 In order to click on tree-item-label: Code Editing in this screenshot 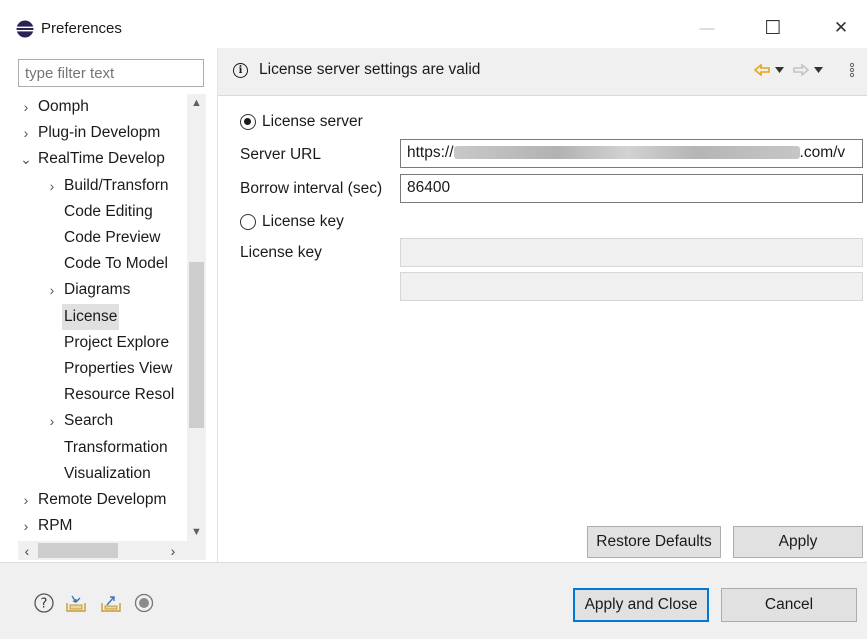, I will do `click(108, 211)`.